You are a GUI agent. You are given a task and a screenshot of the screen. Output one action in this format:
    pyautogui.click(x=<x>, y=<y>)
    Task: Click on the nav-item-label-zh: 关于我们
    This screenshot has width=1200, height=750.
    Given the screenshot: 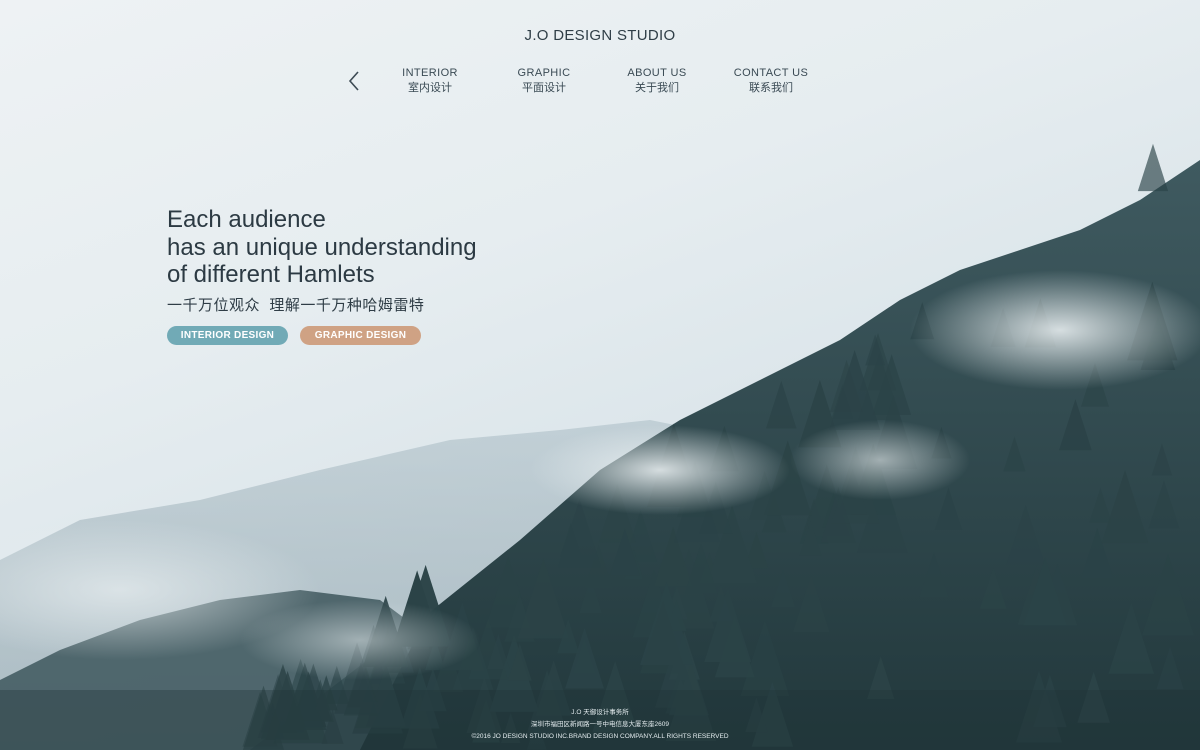 What is the action you would take?
    pyautogui.click(x=657, y=88)
    